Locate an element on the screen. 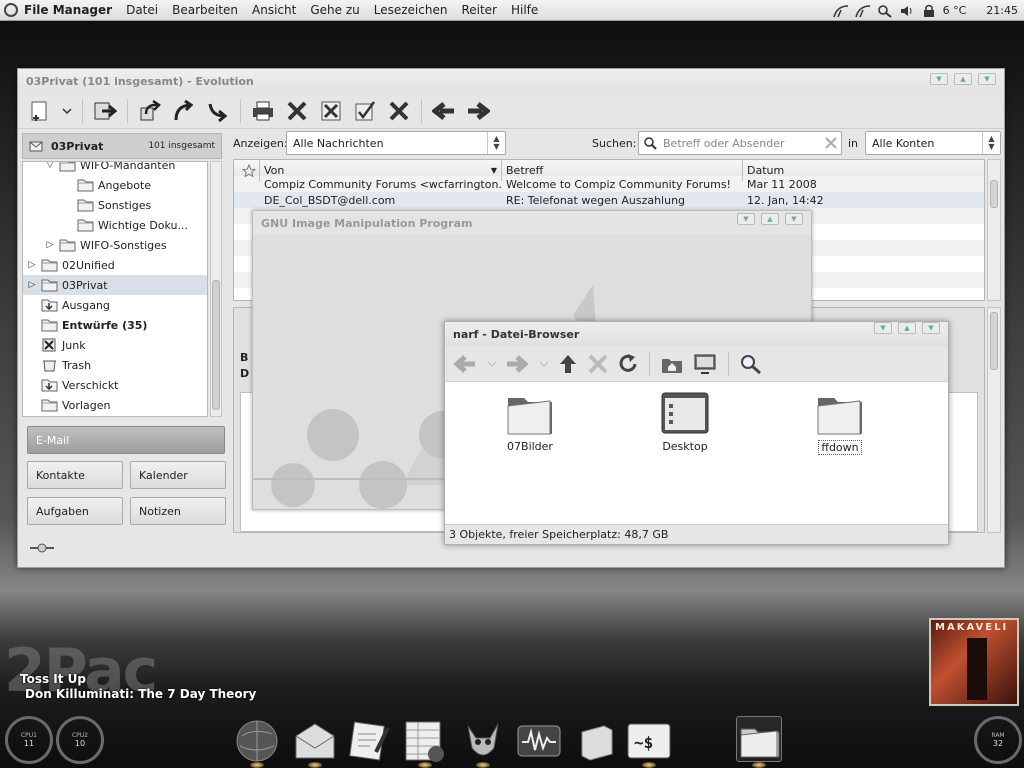  not-junk-button is located at coordinates (365, 111).